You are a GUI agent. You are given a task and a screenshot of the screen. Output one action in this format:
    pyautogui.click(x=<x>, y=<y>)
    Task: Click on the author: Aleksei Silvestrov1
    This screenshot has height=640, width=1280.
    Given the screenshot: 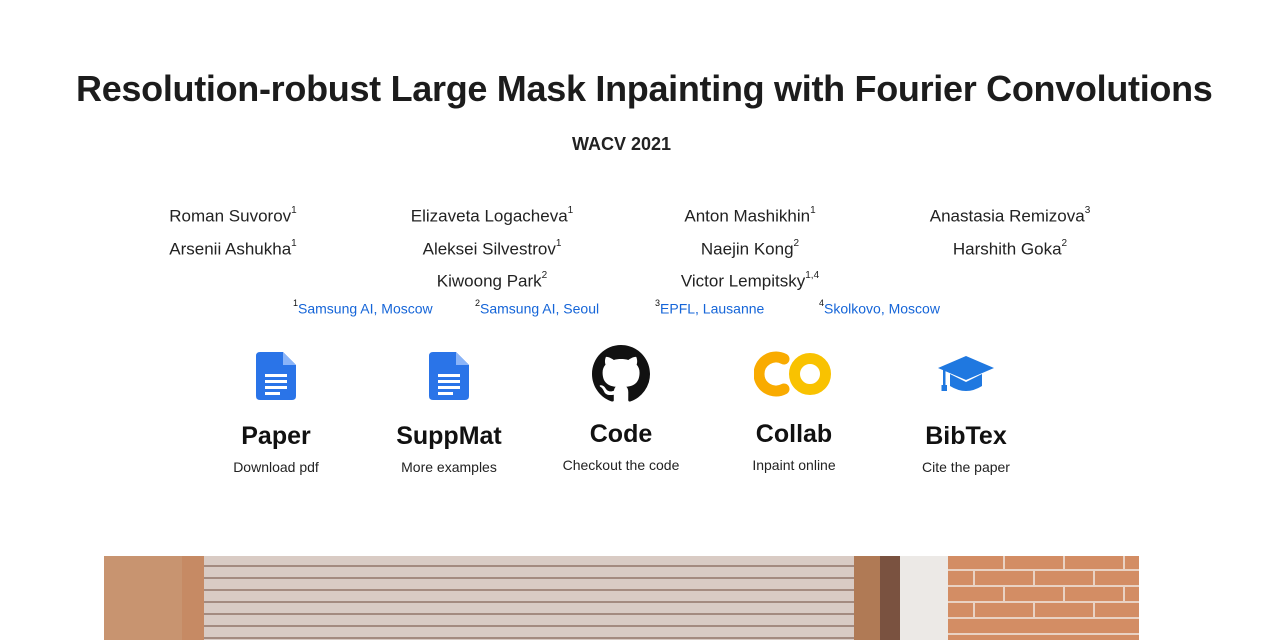 What is the action you would take?
    pyautogui.click(x=492, y=247)
    